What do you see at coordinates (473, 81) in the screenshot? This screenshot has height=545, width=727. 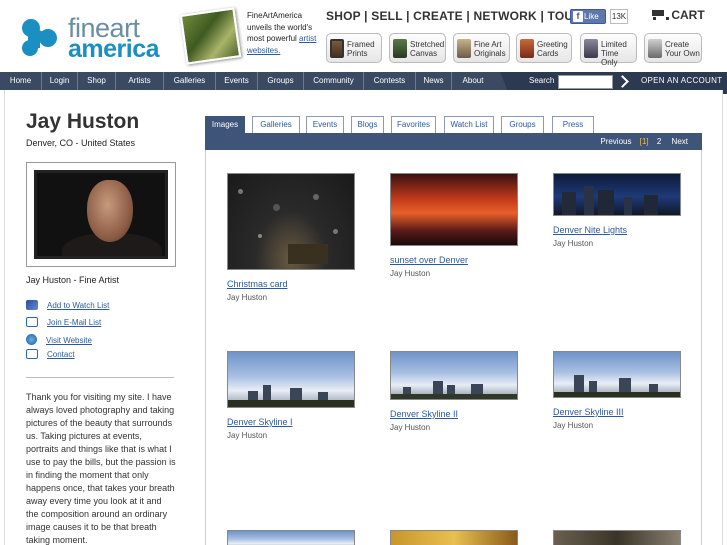 I see `nav-item-about: About` at bounding box center [473, 81].